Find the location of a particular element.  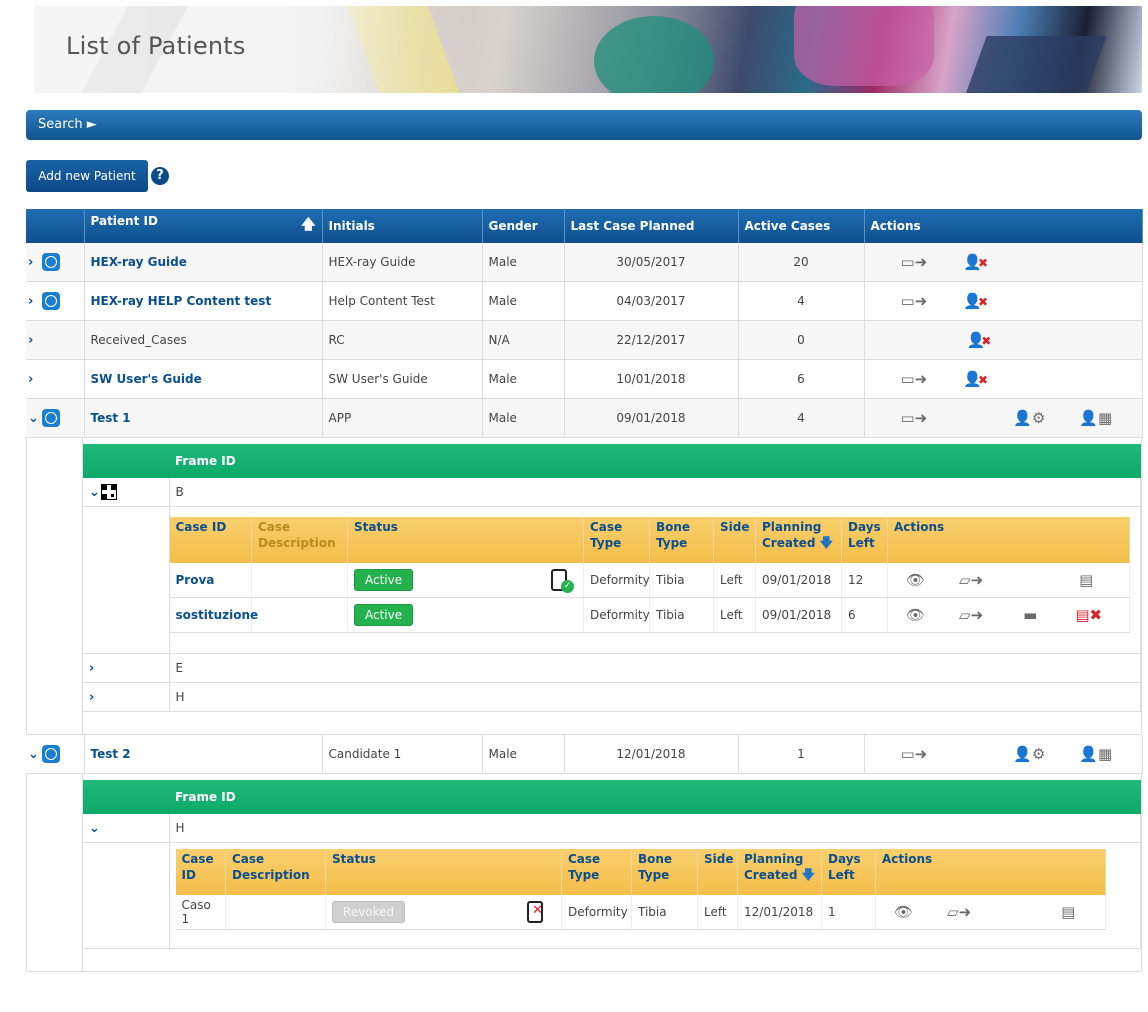

case-type: Deformity is located at coordinates (616, 615).